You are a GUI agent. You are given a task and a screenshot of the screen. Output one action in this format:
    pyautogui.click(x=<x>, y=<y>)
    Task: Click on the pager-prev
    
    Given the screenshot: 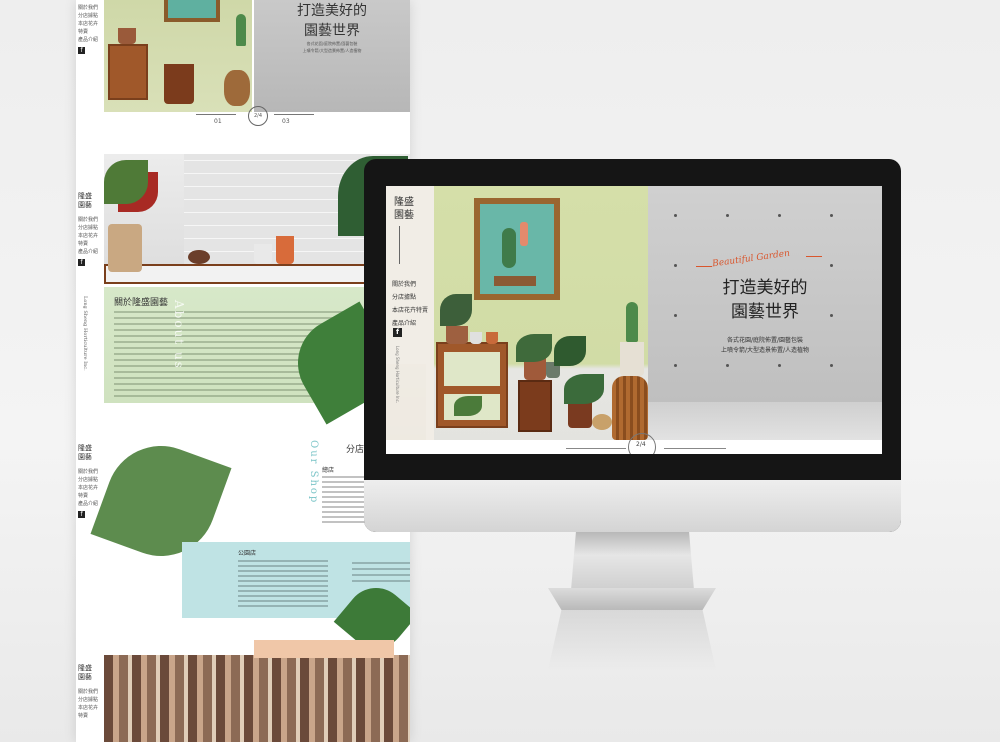 What is the action you would take?
    pyautogui.click(x=596, y=448)
    